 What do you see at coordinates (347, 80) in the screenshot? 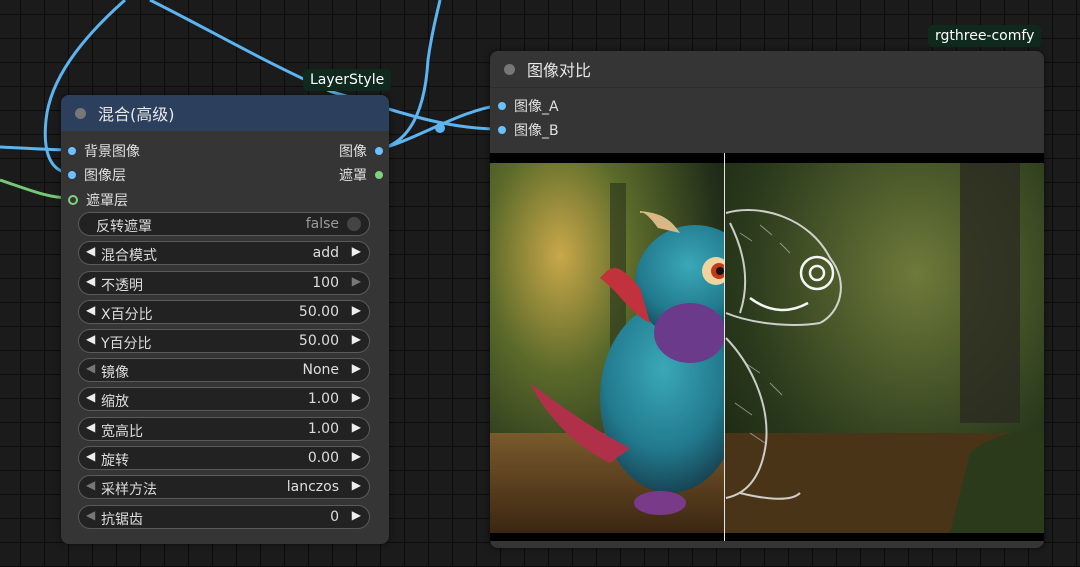
I see `layerstyle-tag: LayerStyle` at bounding box center [347, 80].